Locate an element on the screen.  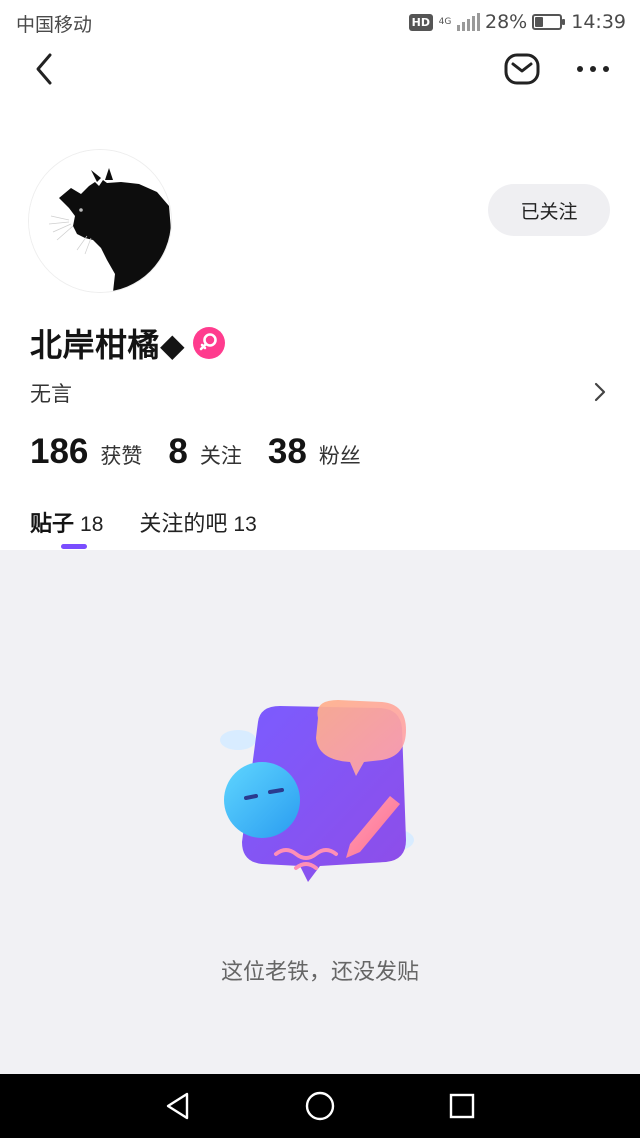
black-cat-avatar-icon is located at coordinates (100, 221).